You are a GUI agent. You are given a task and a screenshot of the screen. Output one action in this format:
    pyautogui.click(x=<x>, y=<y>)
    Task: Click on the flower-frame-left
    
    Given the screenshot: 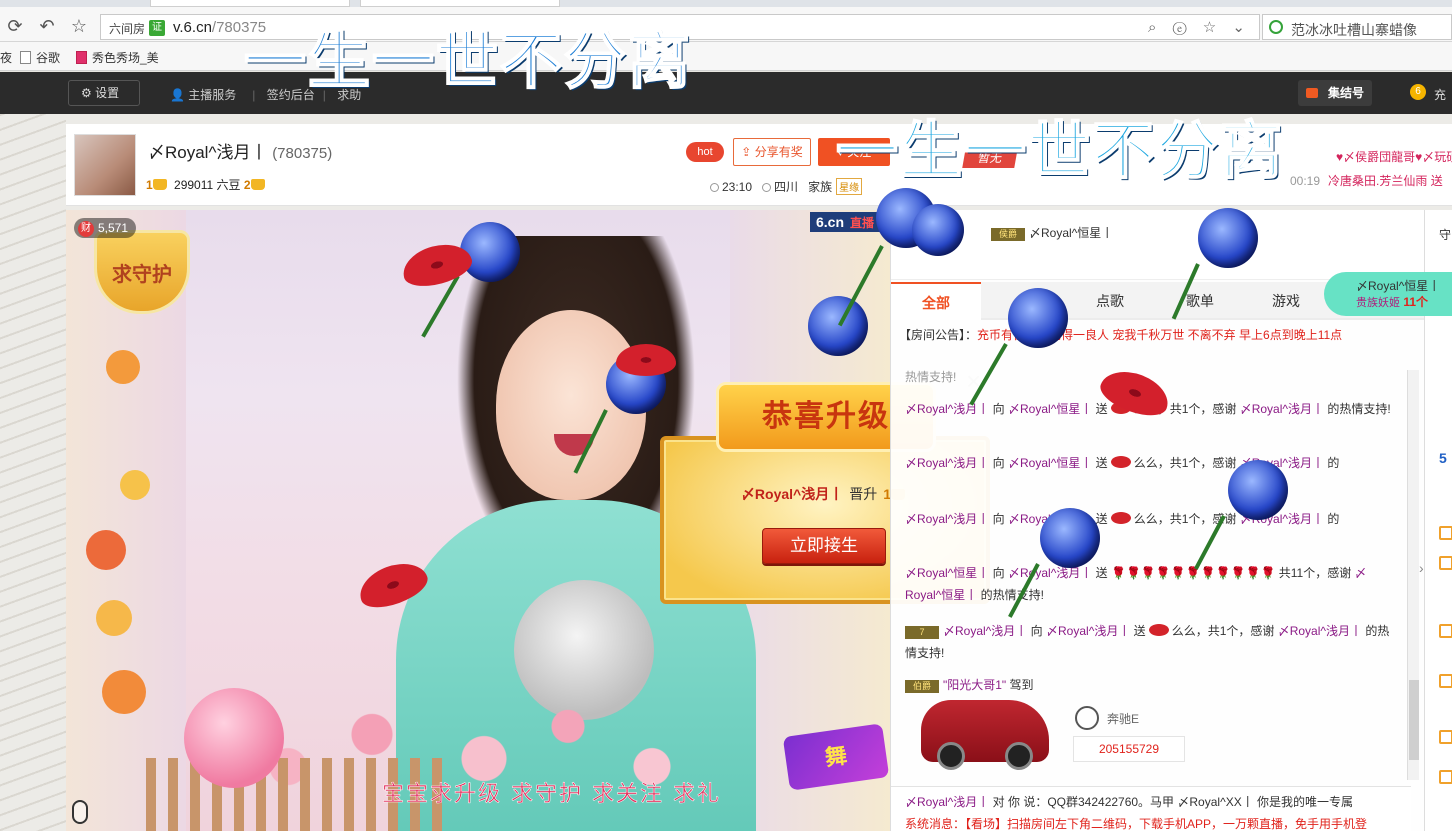 What is the action you would take?
    pyautogui.click(x=121, y=550)
    